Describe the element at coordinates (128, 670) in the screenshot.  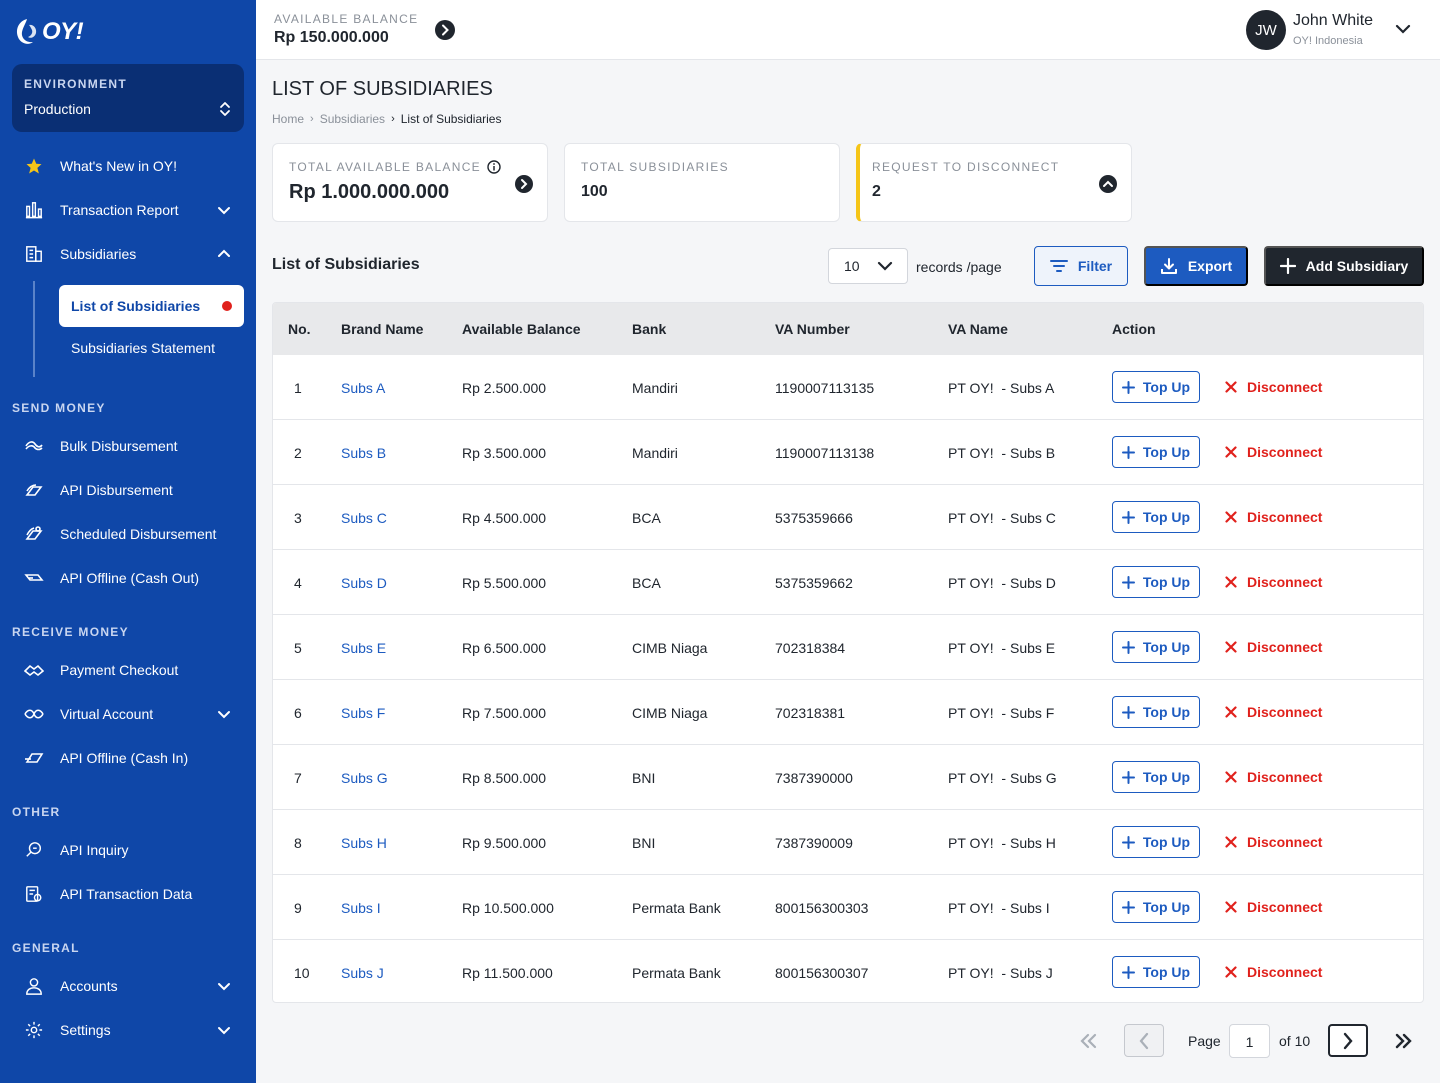
I see `sidebar-item-payment-checkout: Payment Checkout` at that location.